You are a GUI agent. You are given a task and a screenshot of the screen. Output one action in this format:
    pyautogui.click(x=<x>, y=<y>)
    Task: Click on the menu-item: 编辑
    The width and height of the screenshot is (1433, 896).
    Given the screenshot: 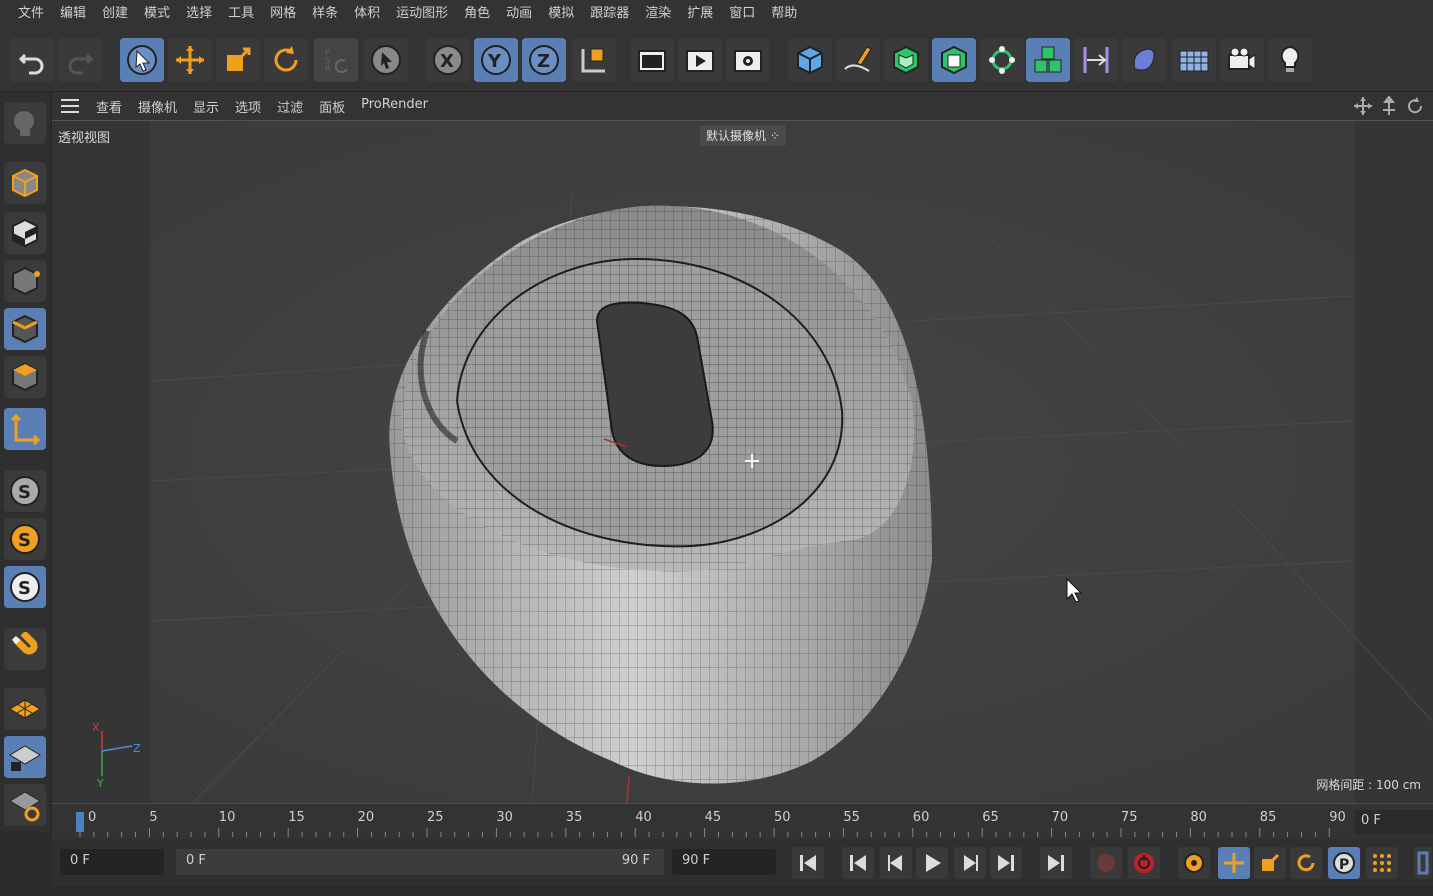 What is the action you would take?
    pyautogui.click(x=73, y=14)
    